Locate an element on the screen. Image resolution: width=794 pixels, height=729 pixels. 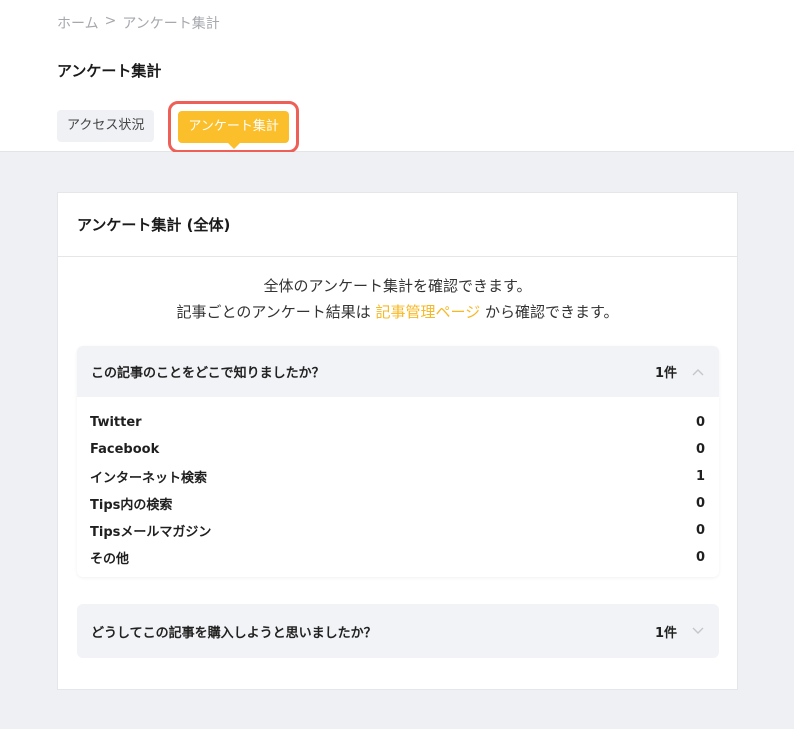
active-tab-highlight: アンケート集計 is located at coordinates (233, 127).